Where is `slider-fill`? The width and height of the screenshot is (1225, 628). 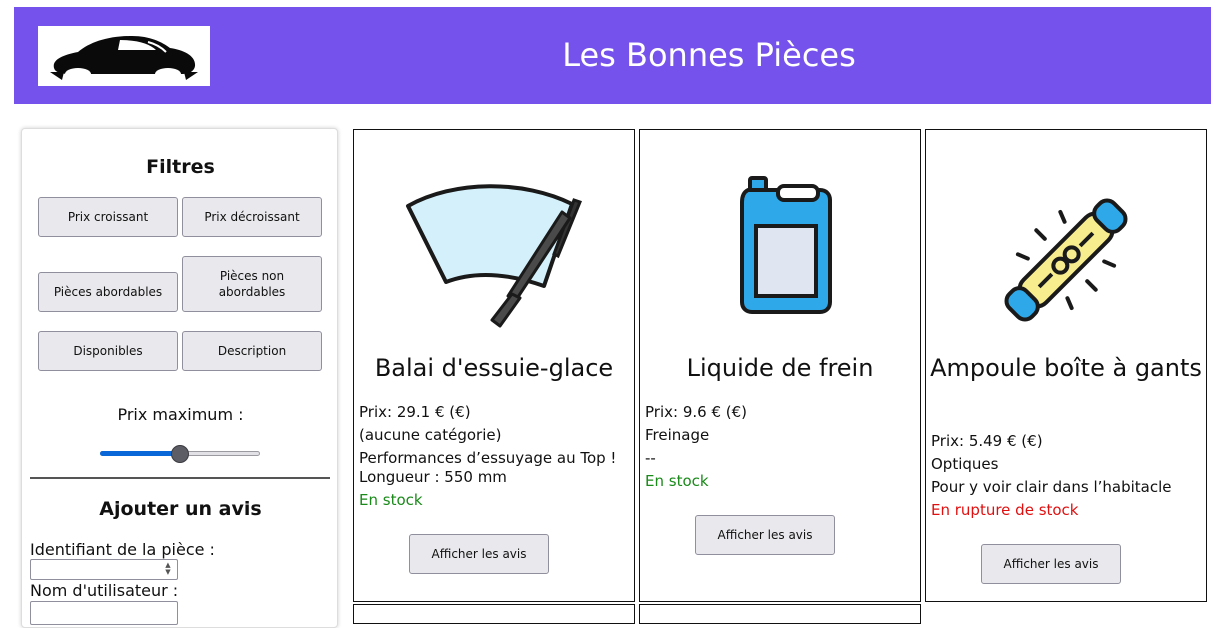
slider-fill is located at coordinates (140, 453).